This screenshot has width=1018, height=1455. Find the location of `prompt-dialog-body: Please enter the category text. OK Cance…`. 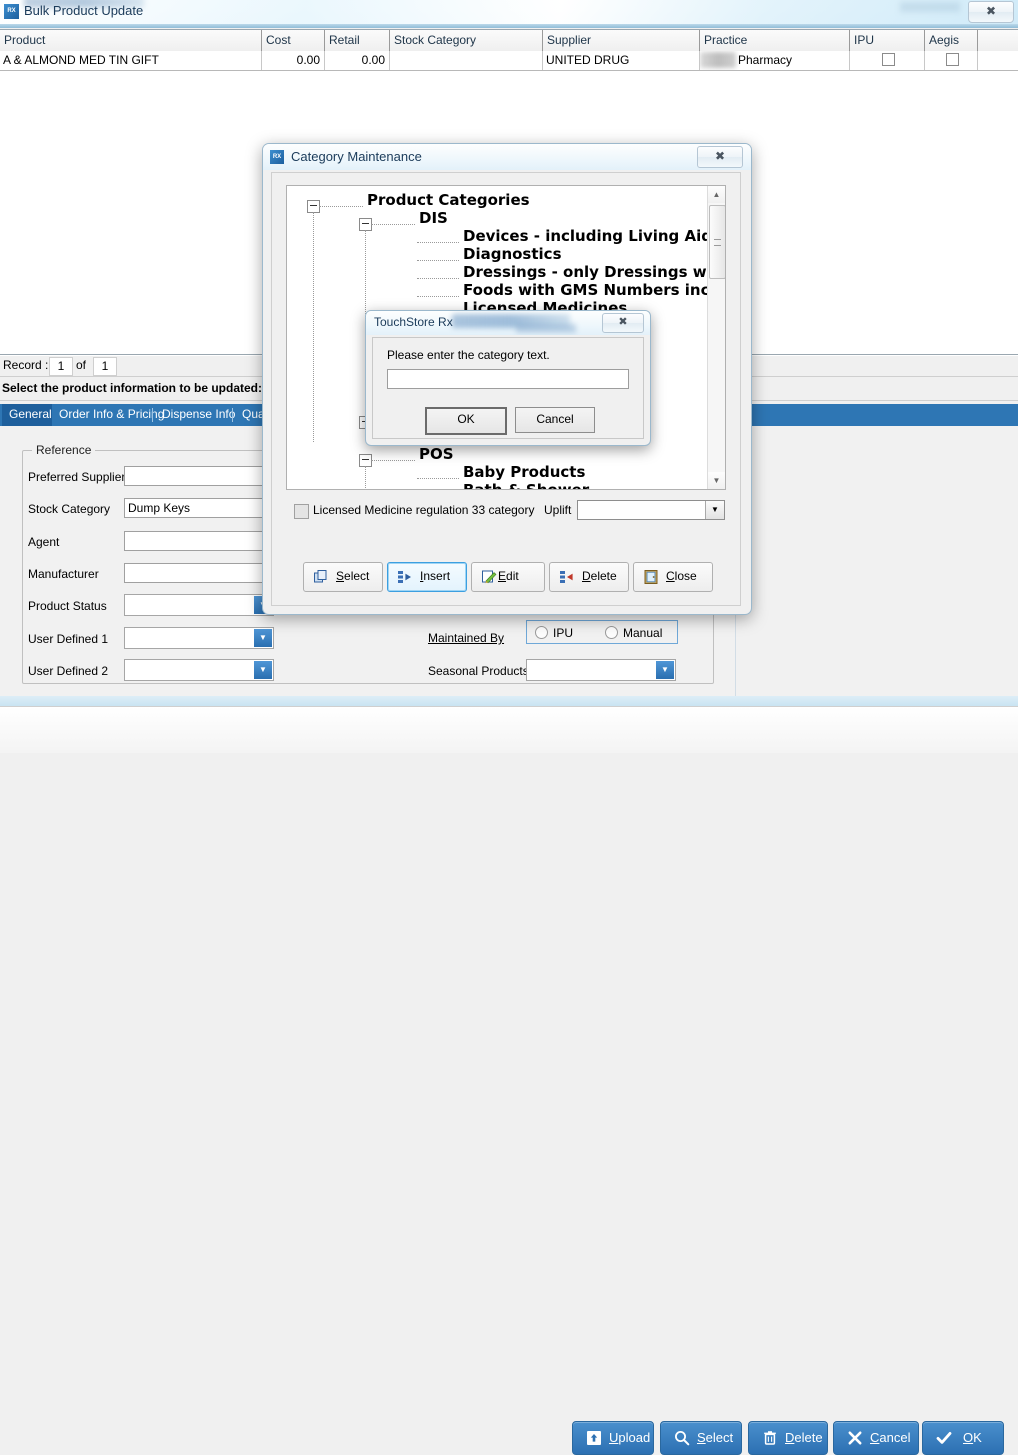

prompt-dialog-body: Please enter the category text. OK Cance… is located at coordinates (508, 388).